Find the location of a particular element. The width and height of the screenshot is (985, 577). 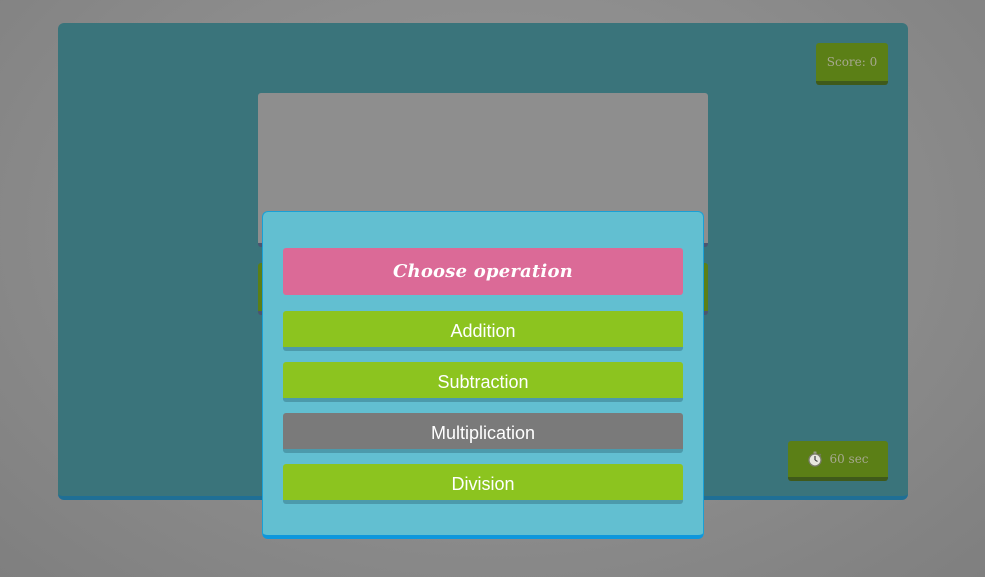

timer-badge: 60 sec is located at coordinates (838, 461).